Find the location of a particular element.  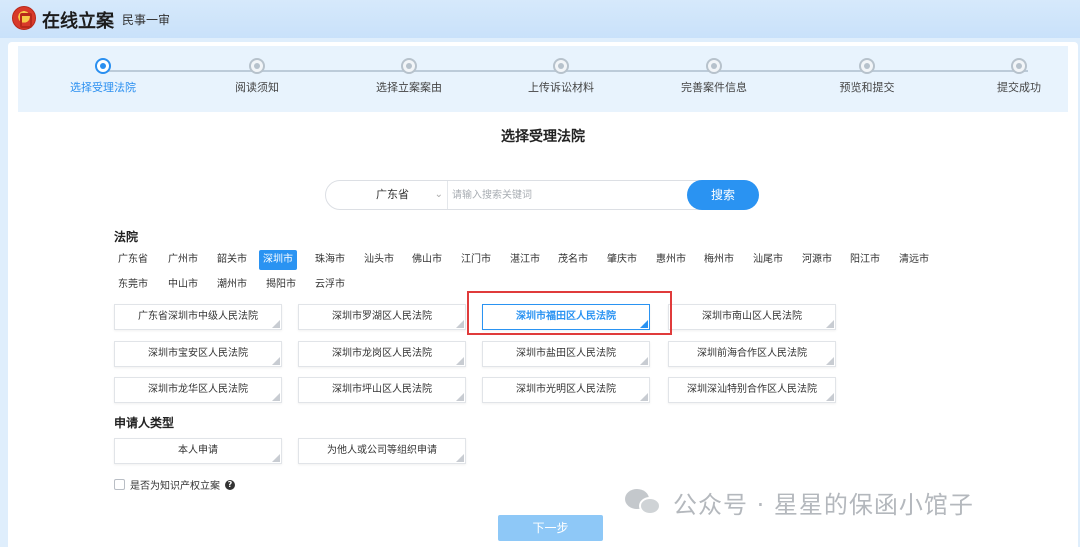

wechat-icon is located at coordinates (645, 503).